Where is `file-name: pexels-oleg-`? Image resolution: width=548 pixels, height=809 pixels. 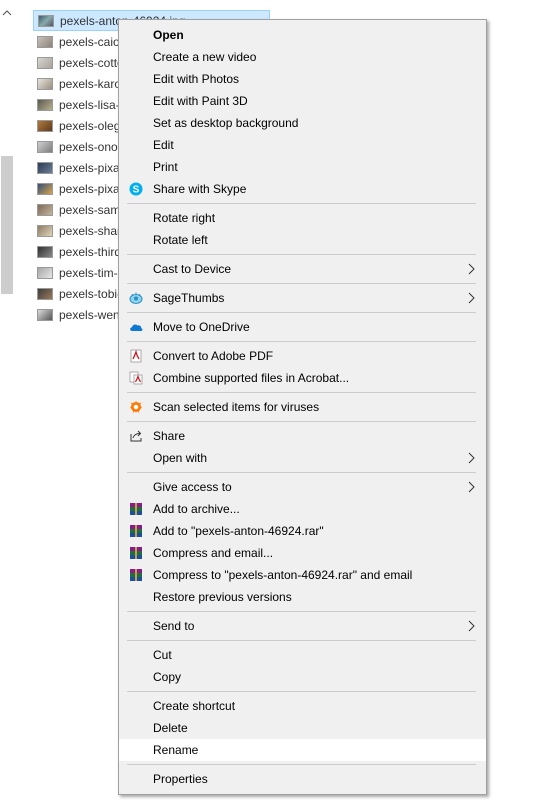 file-name: pexels-oleg- is located at coordinates (92, 125).